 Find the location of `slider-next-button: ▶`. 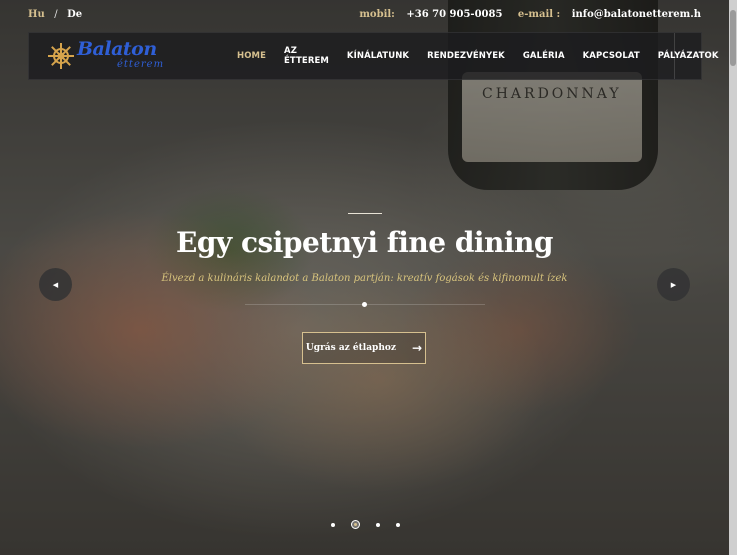

slider-next-button: ▶ is located at coordinates (673, 284).